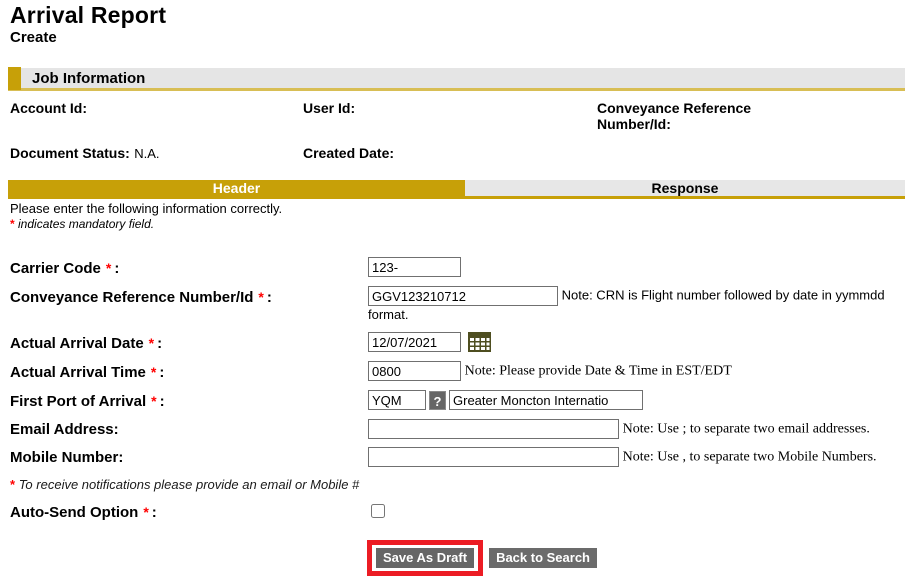 This screenshot has width=905, height=576. What do you see at coordinates (13, 484) in the screenshot?
I see `notification-note-asterisk: *` at bounding box center [13, 484].